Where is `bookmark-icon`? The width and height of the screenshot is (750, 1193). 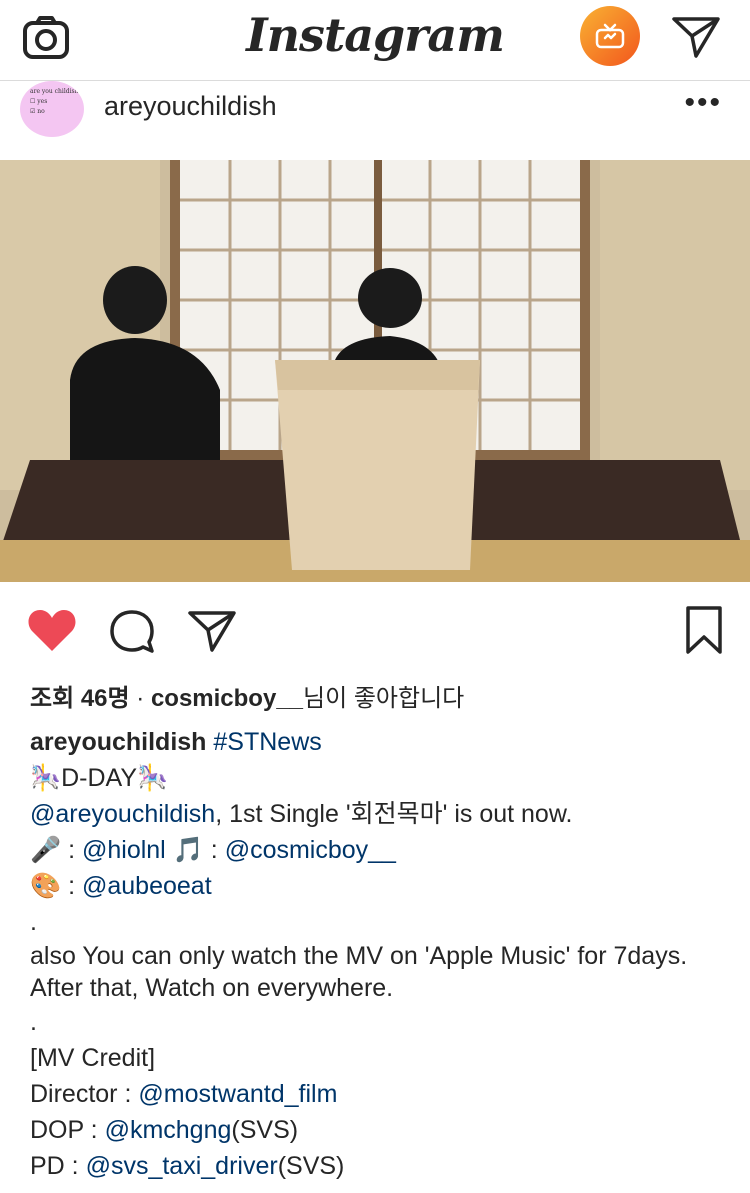 bookmark-icon is located at coordinates (704, 630).